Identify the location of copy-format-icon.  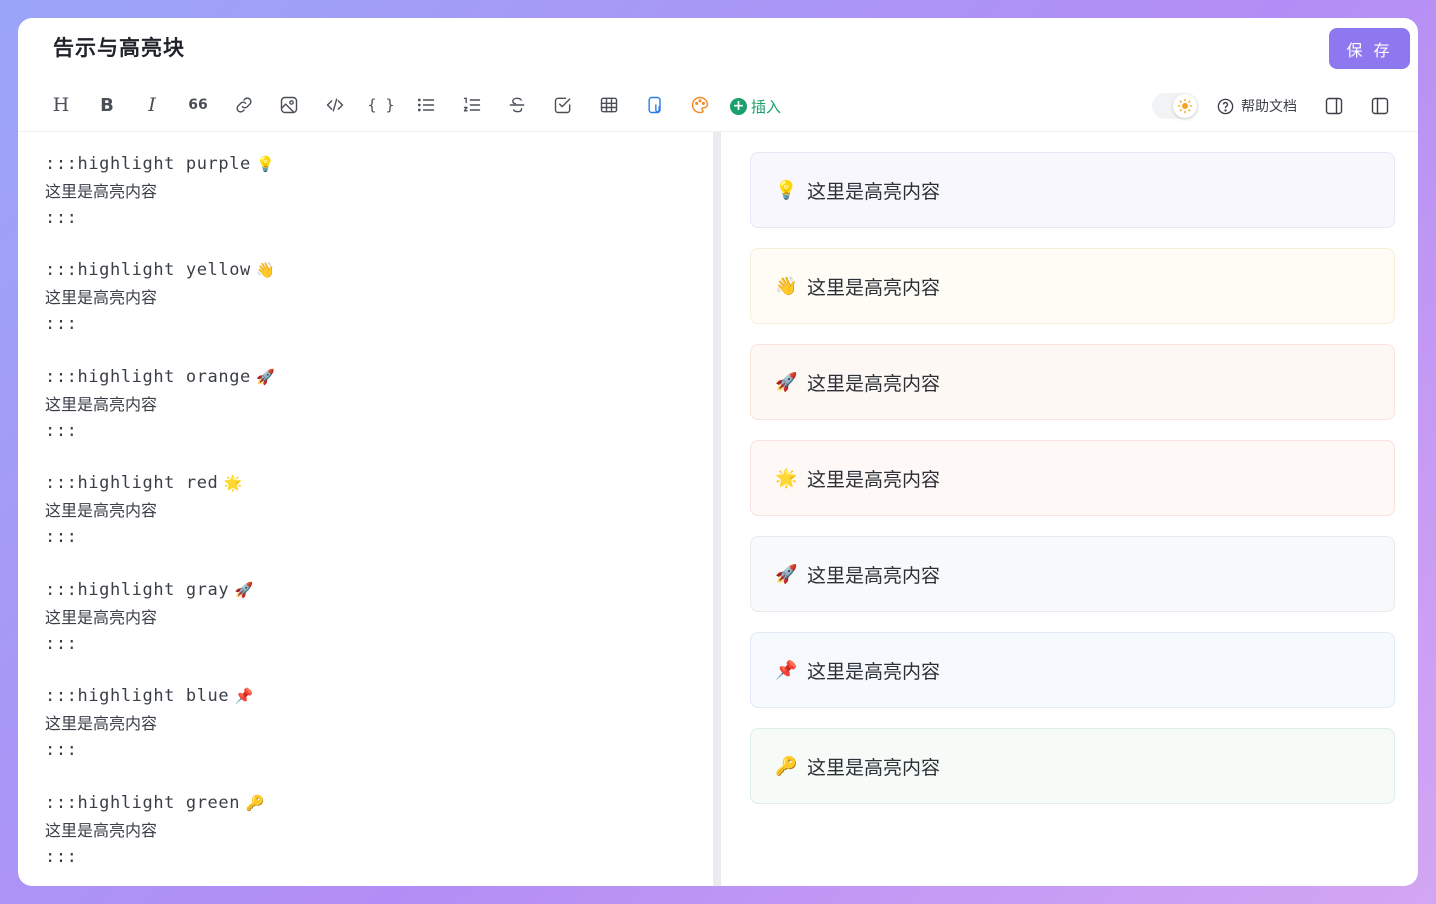
(654, 105).